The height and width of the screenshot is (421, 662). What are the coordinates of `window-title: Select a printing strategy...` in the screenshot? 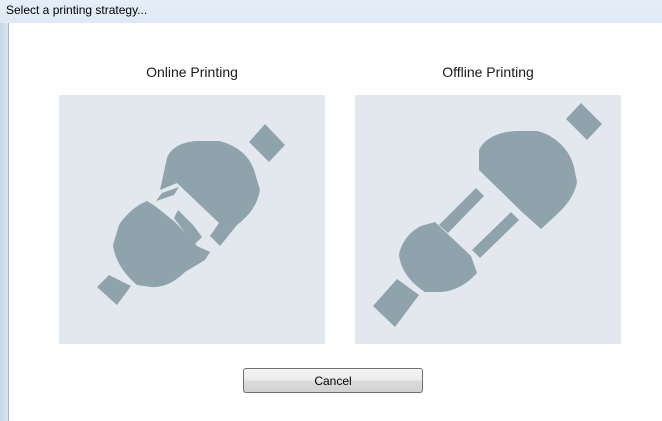 It's located at (77, 10).